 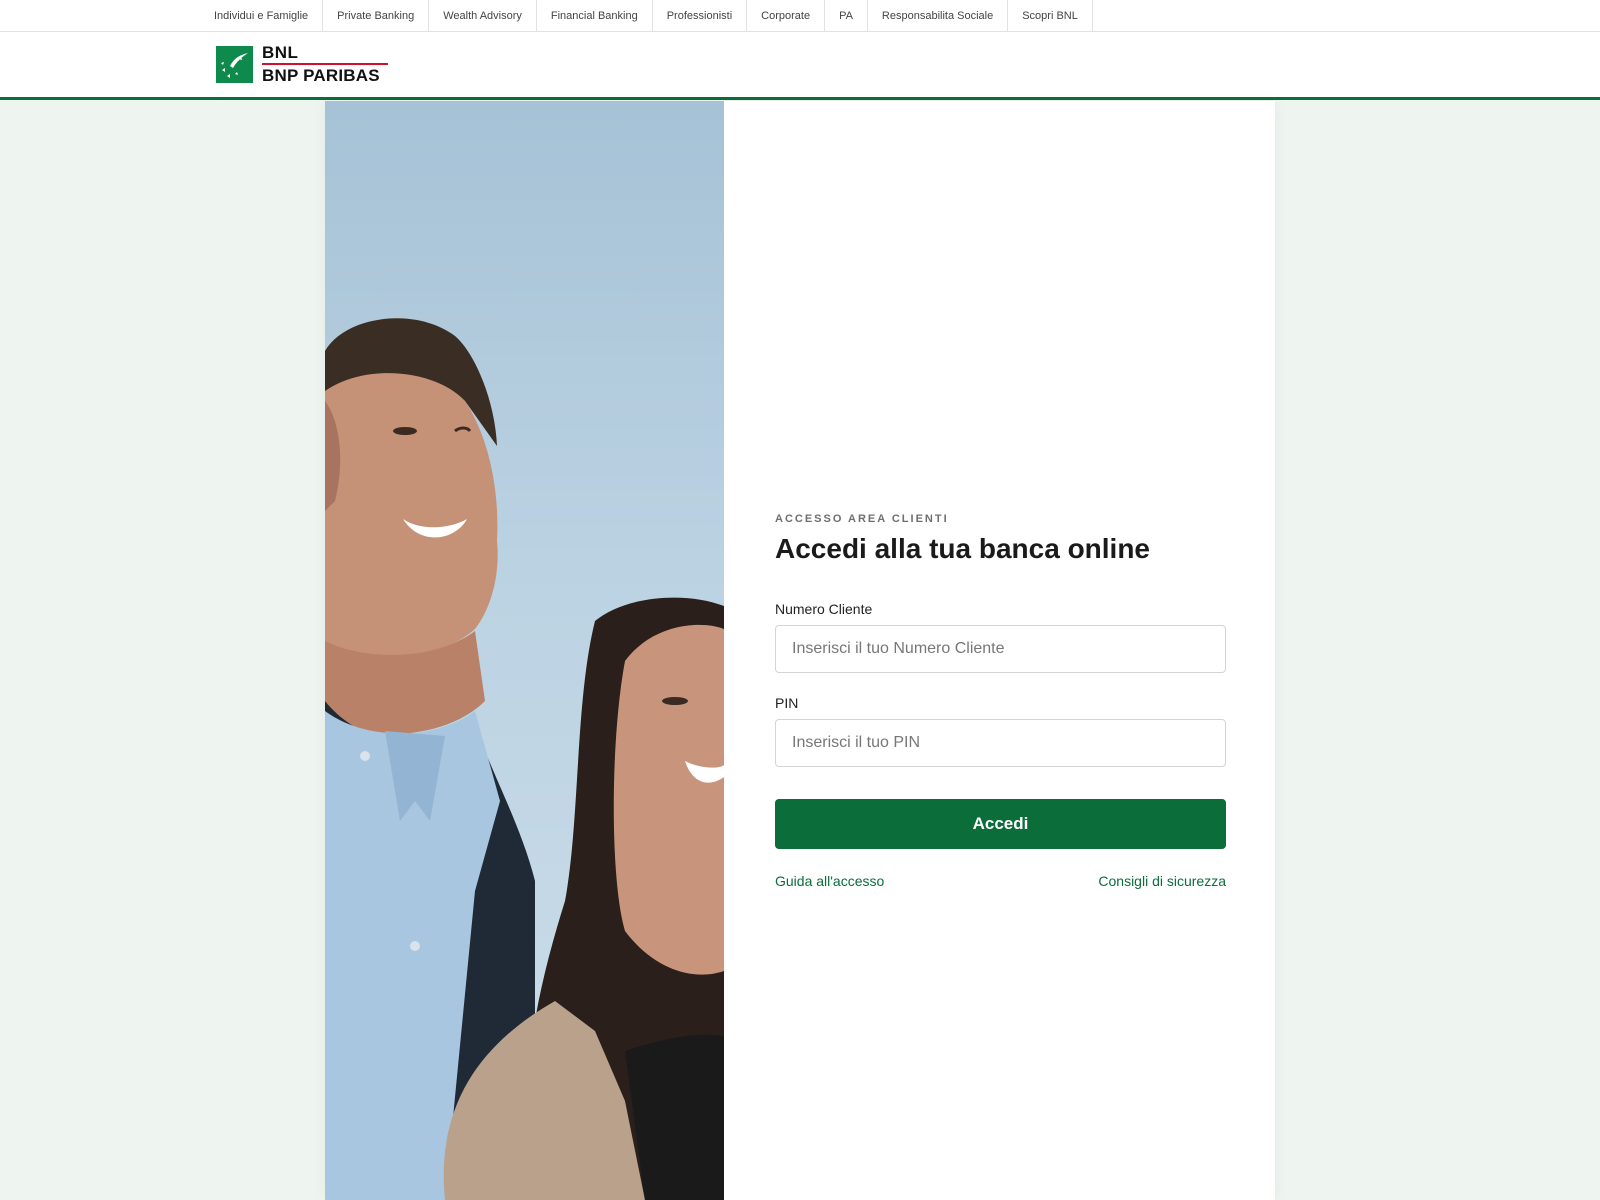 What do you see at coordinates (1000, 824) in the screenshot?
I see `login-submit-button: Accedi` at bounding box center [1000, 824].